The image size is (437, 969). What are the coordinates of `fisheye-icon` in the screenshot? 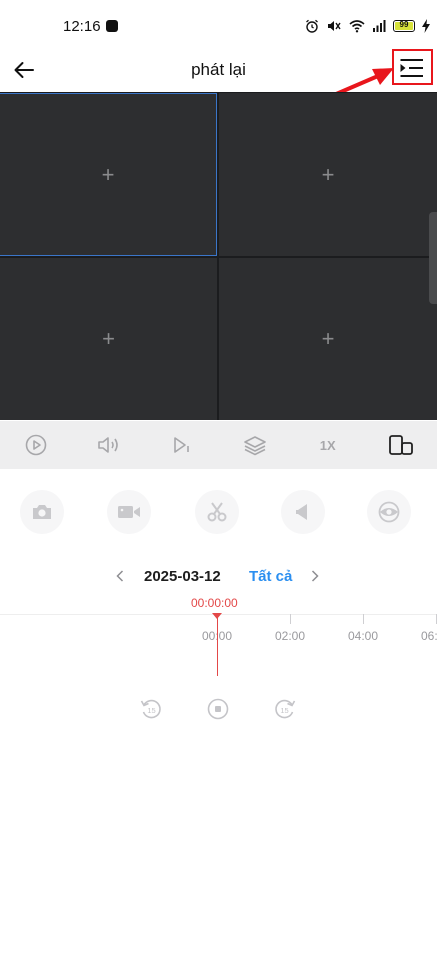 It's located at (389, 512).